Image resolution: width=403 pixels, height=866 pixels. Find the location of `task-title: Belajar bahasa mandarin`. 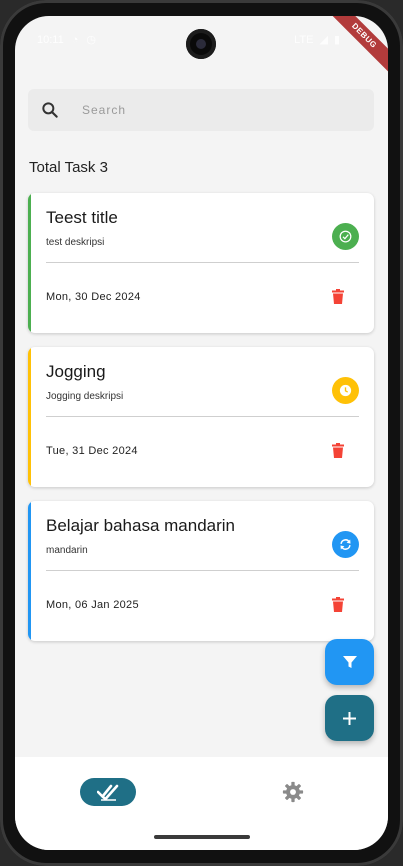

task-title: Belajar bahasa mandarin is located at coordinates (141, 525).